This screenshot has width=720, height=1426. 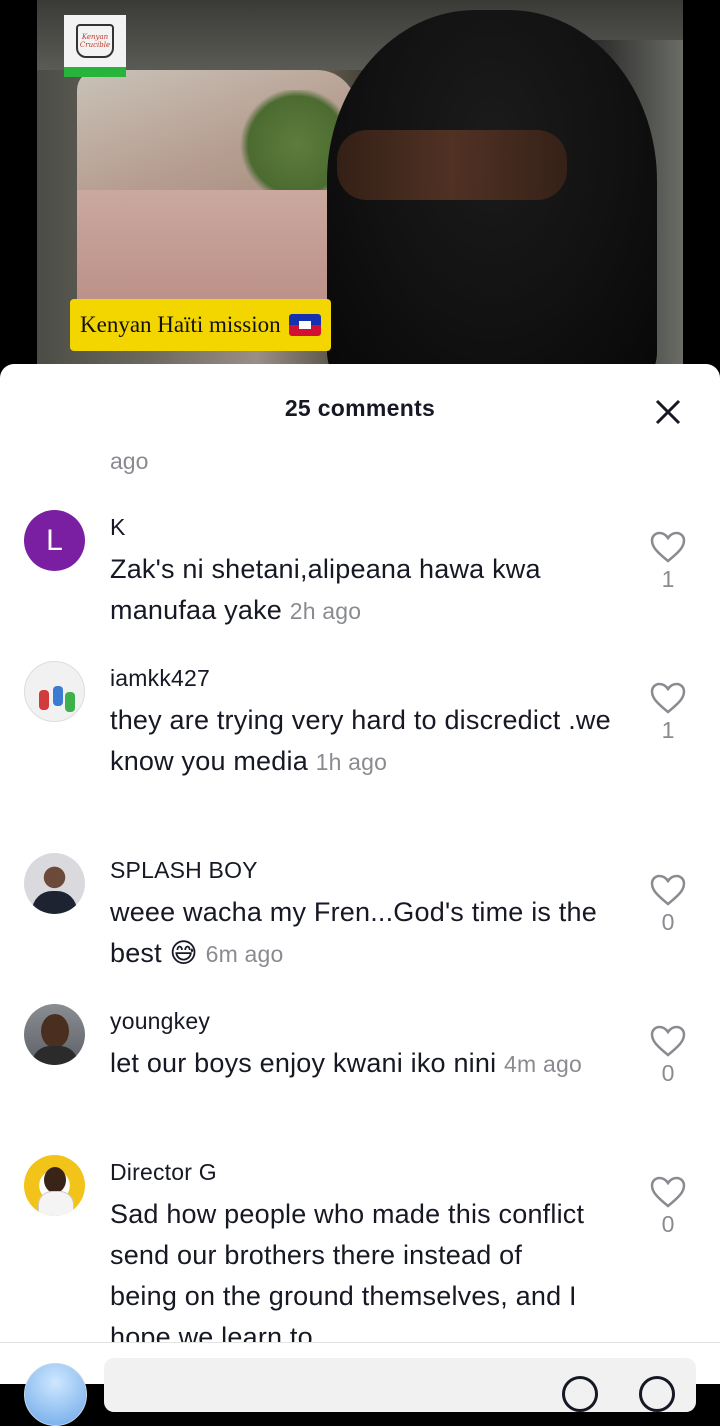 I want to click on mention-icon, so click(x=580, y=1394).